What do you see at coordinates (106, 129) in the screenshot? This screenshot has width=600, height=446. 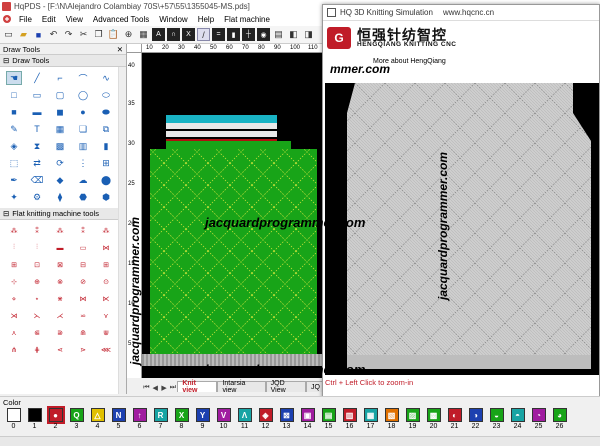 I see `move-tool-icon: ⧉` at bounding box center [106, 129].